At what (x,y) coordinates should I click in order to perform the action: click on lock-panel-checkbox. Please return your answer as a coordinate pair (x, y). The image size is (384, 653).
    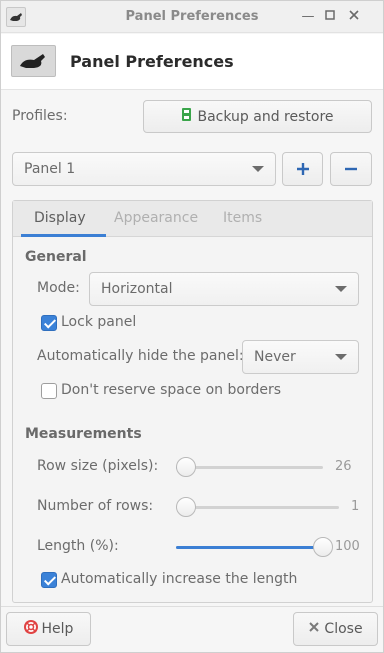
    Looking at the image, I should click on (49, 323).